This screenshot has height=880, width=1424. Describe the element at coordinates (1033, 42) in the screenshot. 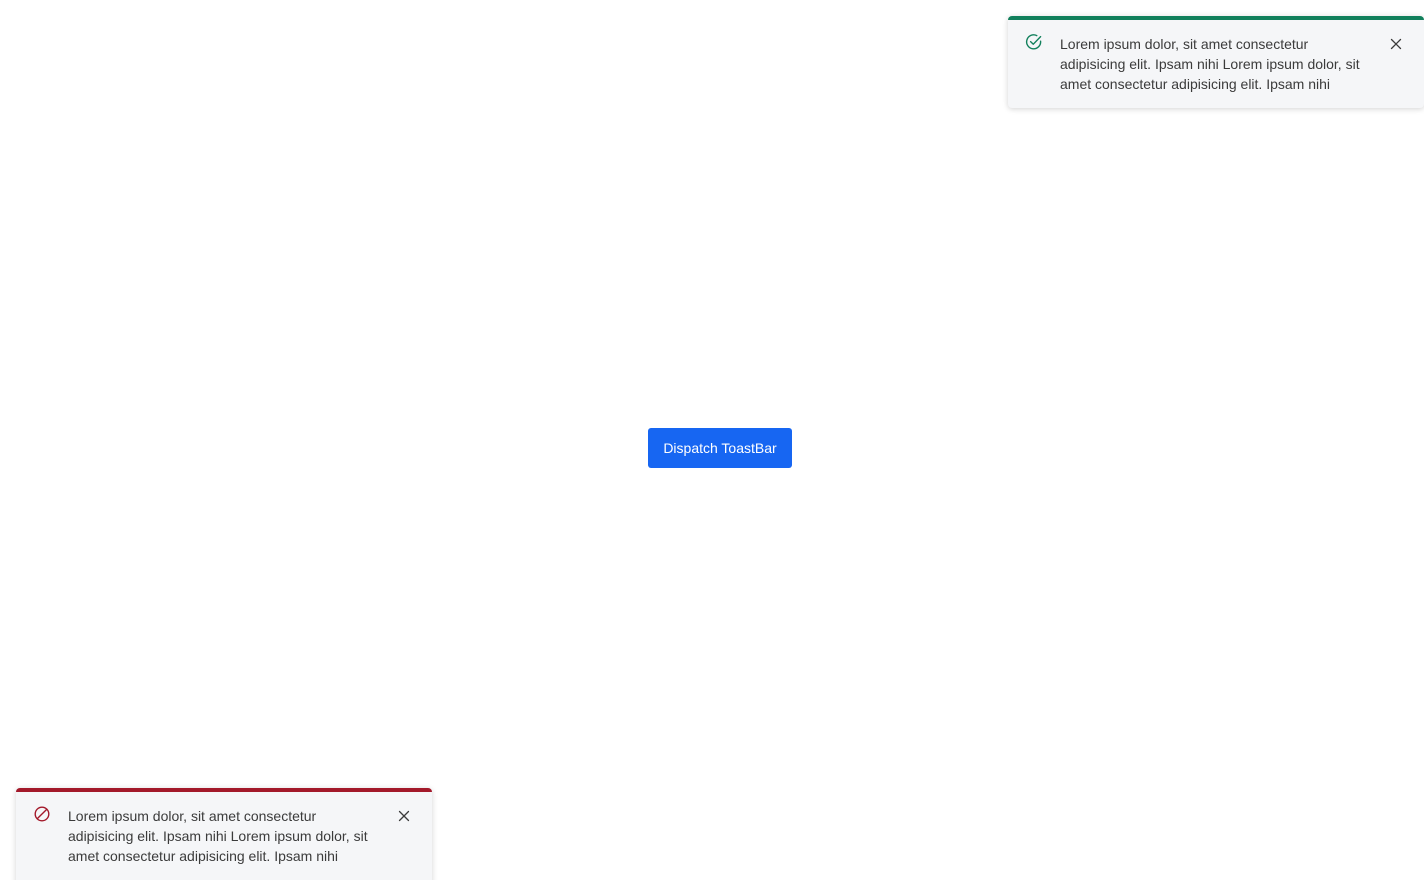

I see `check-circle-icon` at that location.